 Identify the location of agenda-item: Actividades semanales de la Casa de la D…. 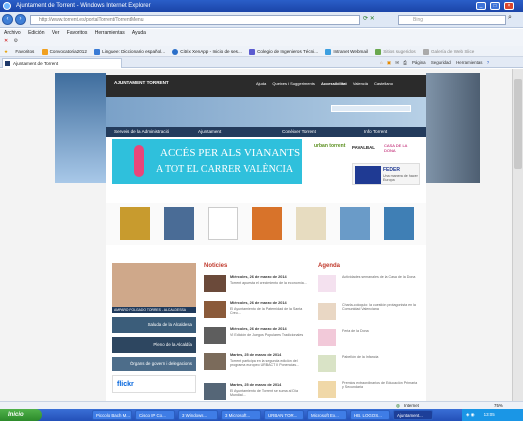
(368, 284).